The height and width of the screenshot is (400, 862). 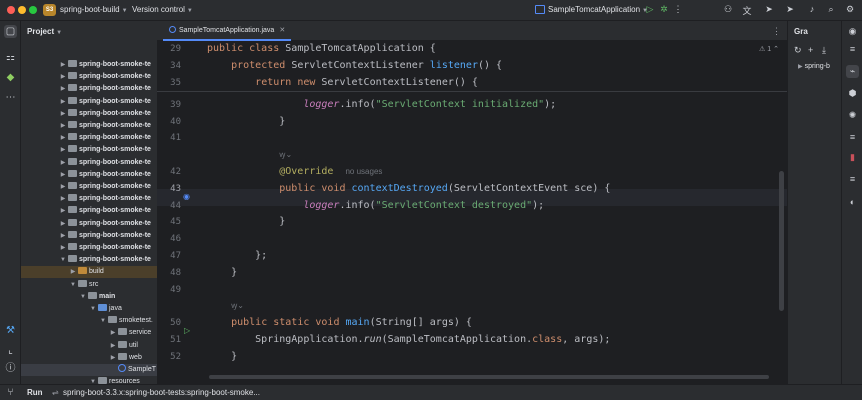 I want to click on search-icon: ⌕, so click(x=831, y=9).